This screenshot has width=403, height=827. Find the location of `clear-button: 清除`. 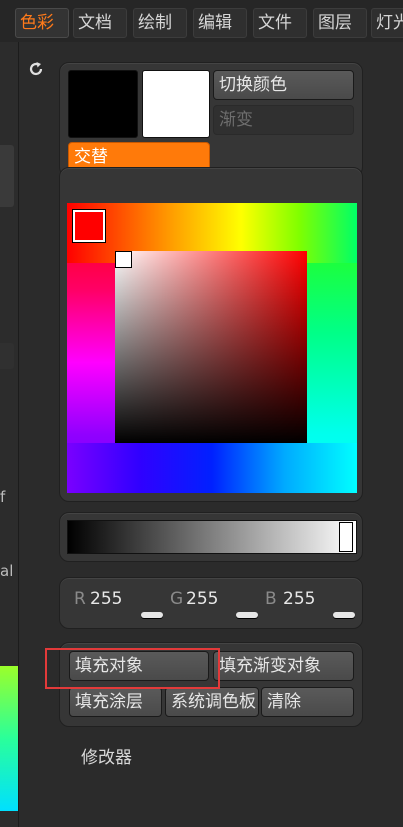

clear-button: 清除 is located at coordinates (307, 702).